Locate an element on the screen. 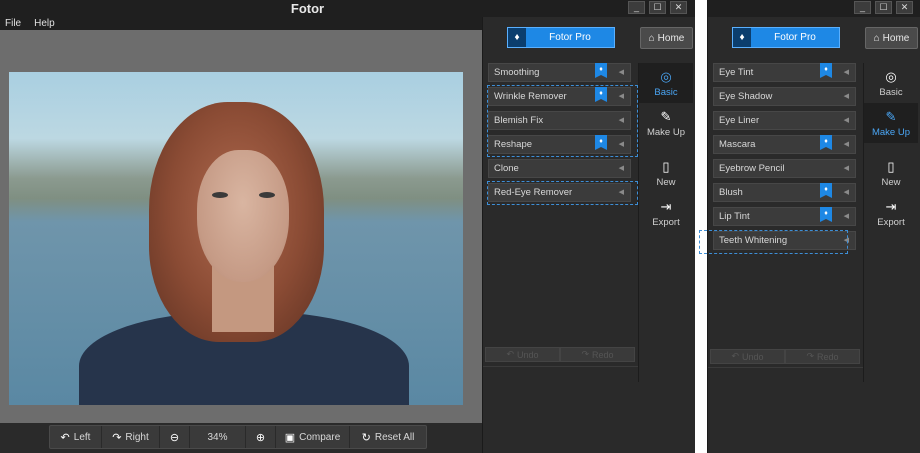 The image size is (920, 453). nav-label: New is located at coordinates (891, 182).